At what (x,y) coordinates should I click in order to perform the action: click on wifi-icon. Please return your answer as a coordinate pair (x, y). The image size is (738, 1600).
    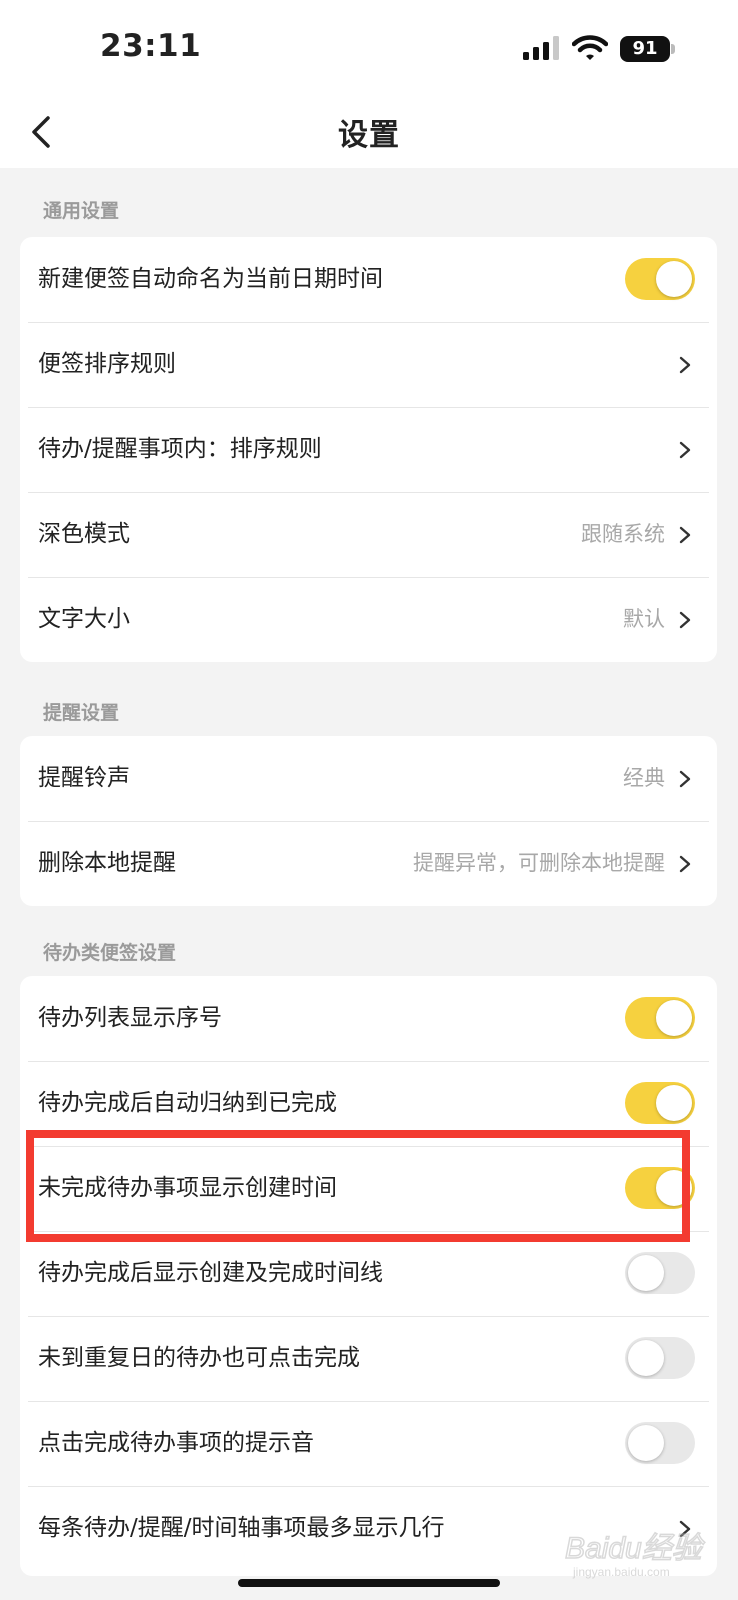
    Looking at the image, I should click on (590, 47).